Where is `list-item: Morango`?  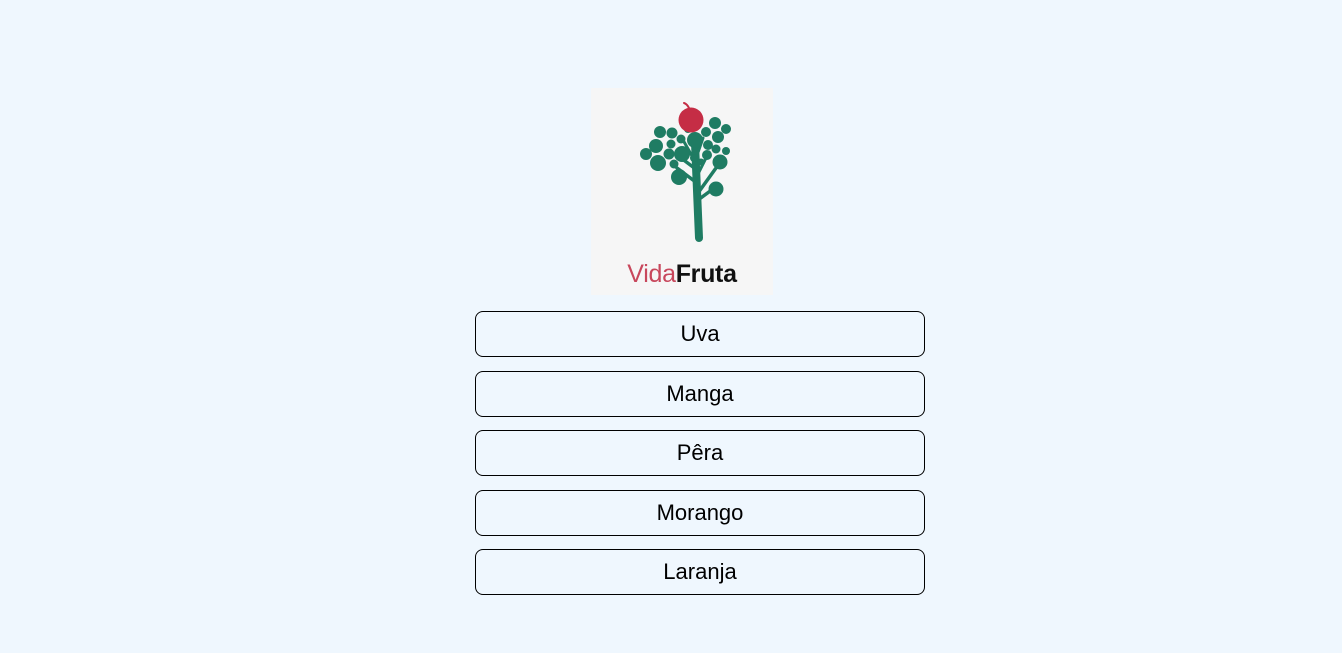
list-item: Morango is located at coordinates (700, 512).